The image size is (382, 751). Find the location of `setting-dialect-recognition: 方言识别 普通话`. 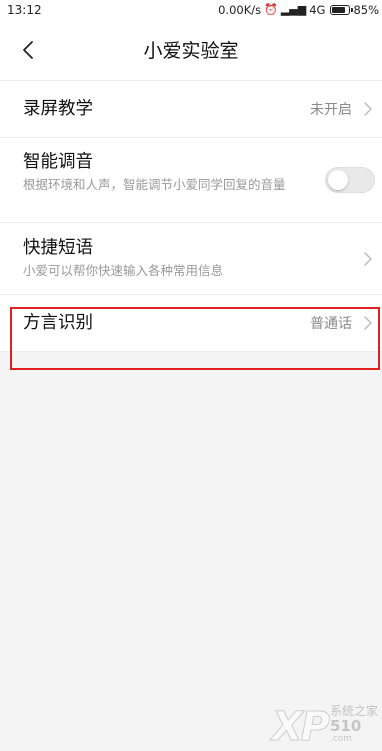

setting-dialect-recognition: 方言识别 普通话 is located at coordinates (191, 323).